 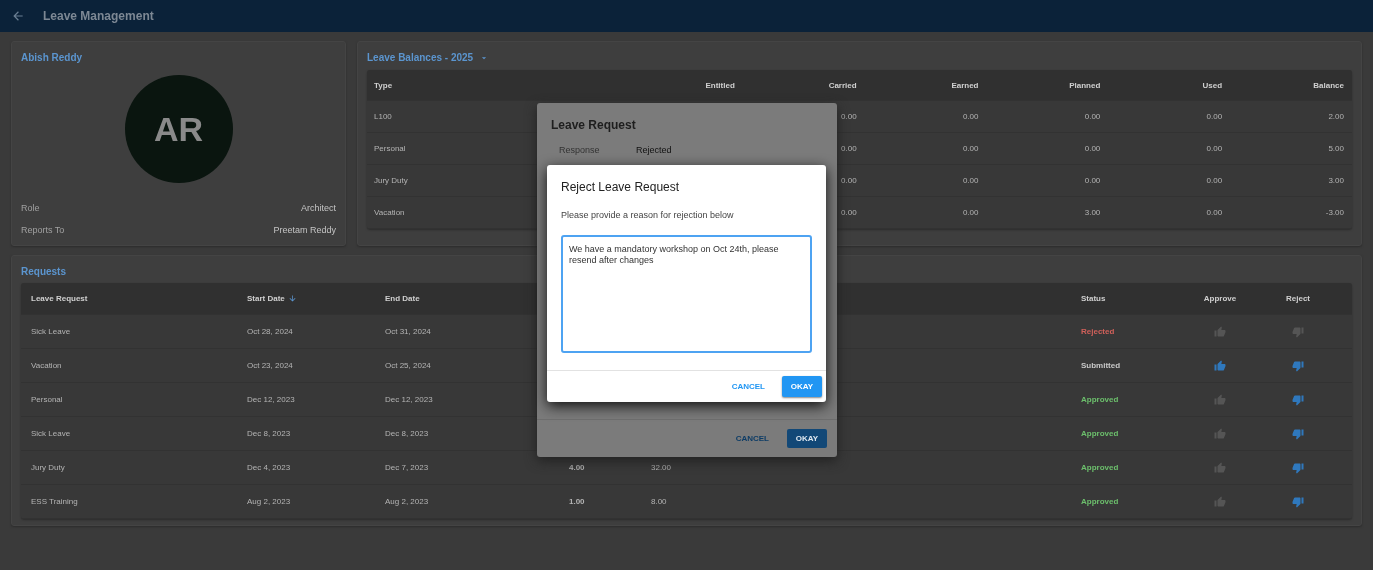 What do you see at coordinates (408, 365) in the screenshot?
I see `table-cell: Oct 25, 2024` at bounding box center [408, 365].